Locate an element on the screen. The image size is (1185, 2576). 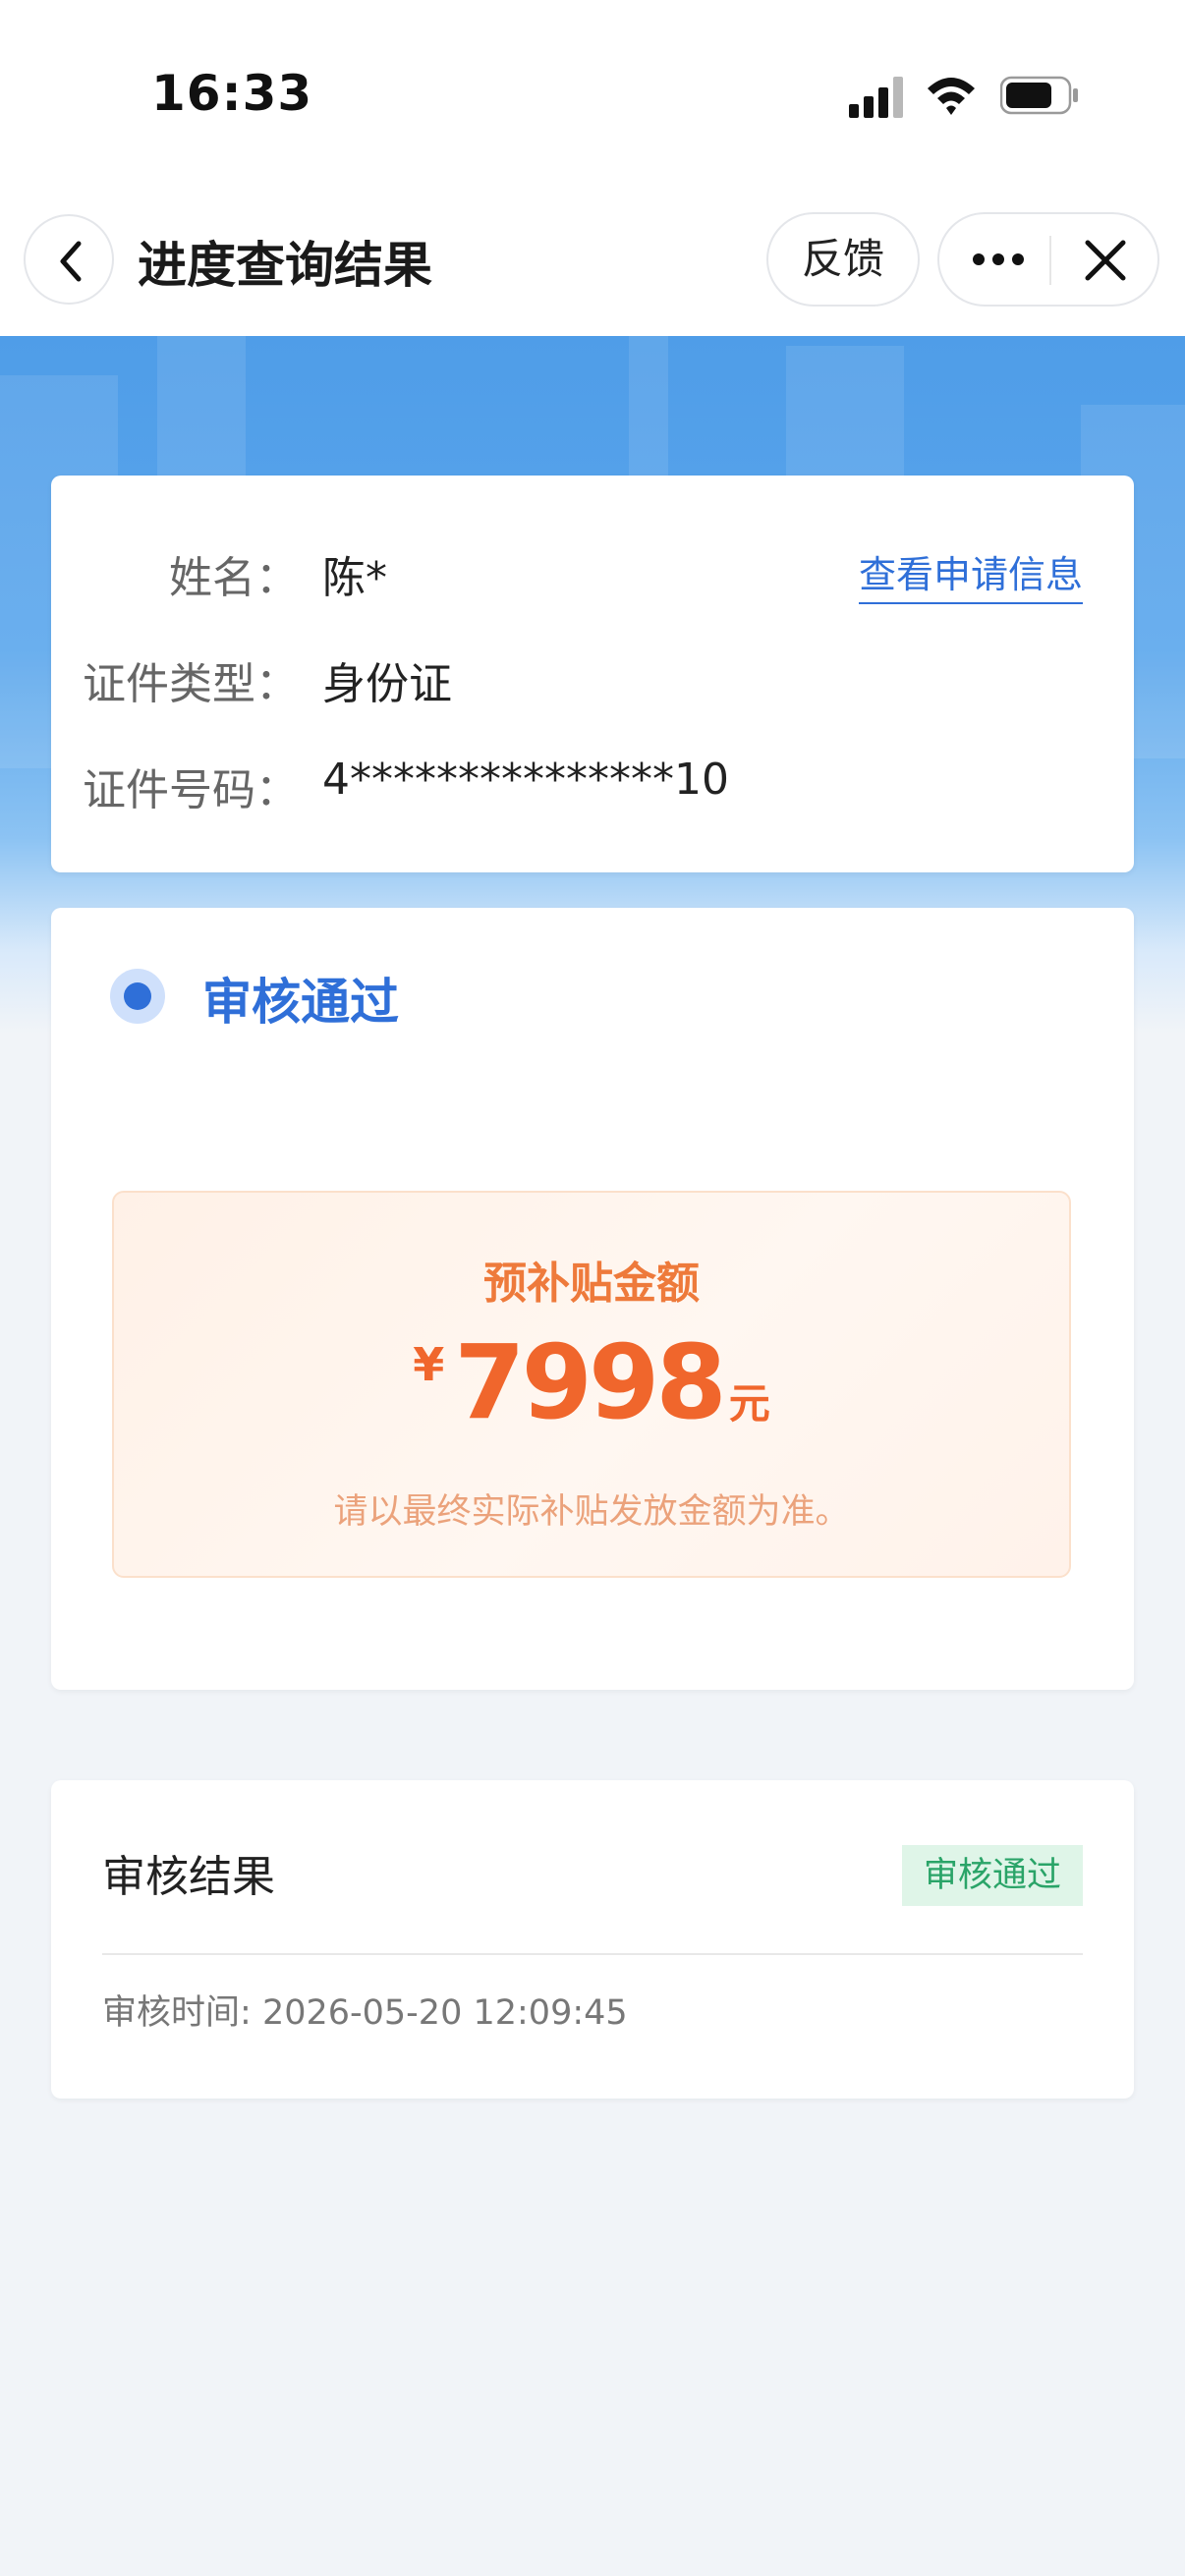
subsidy-amount-box: 预补贴金额 ¥7998 元 请以最终实际补贴发放金额为准。 is located at coordinates (592, 1384).